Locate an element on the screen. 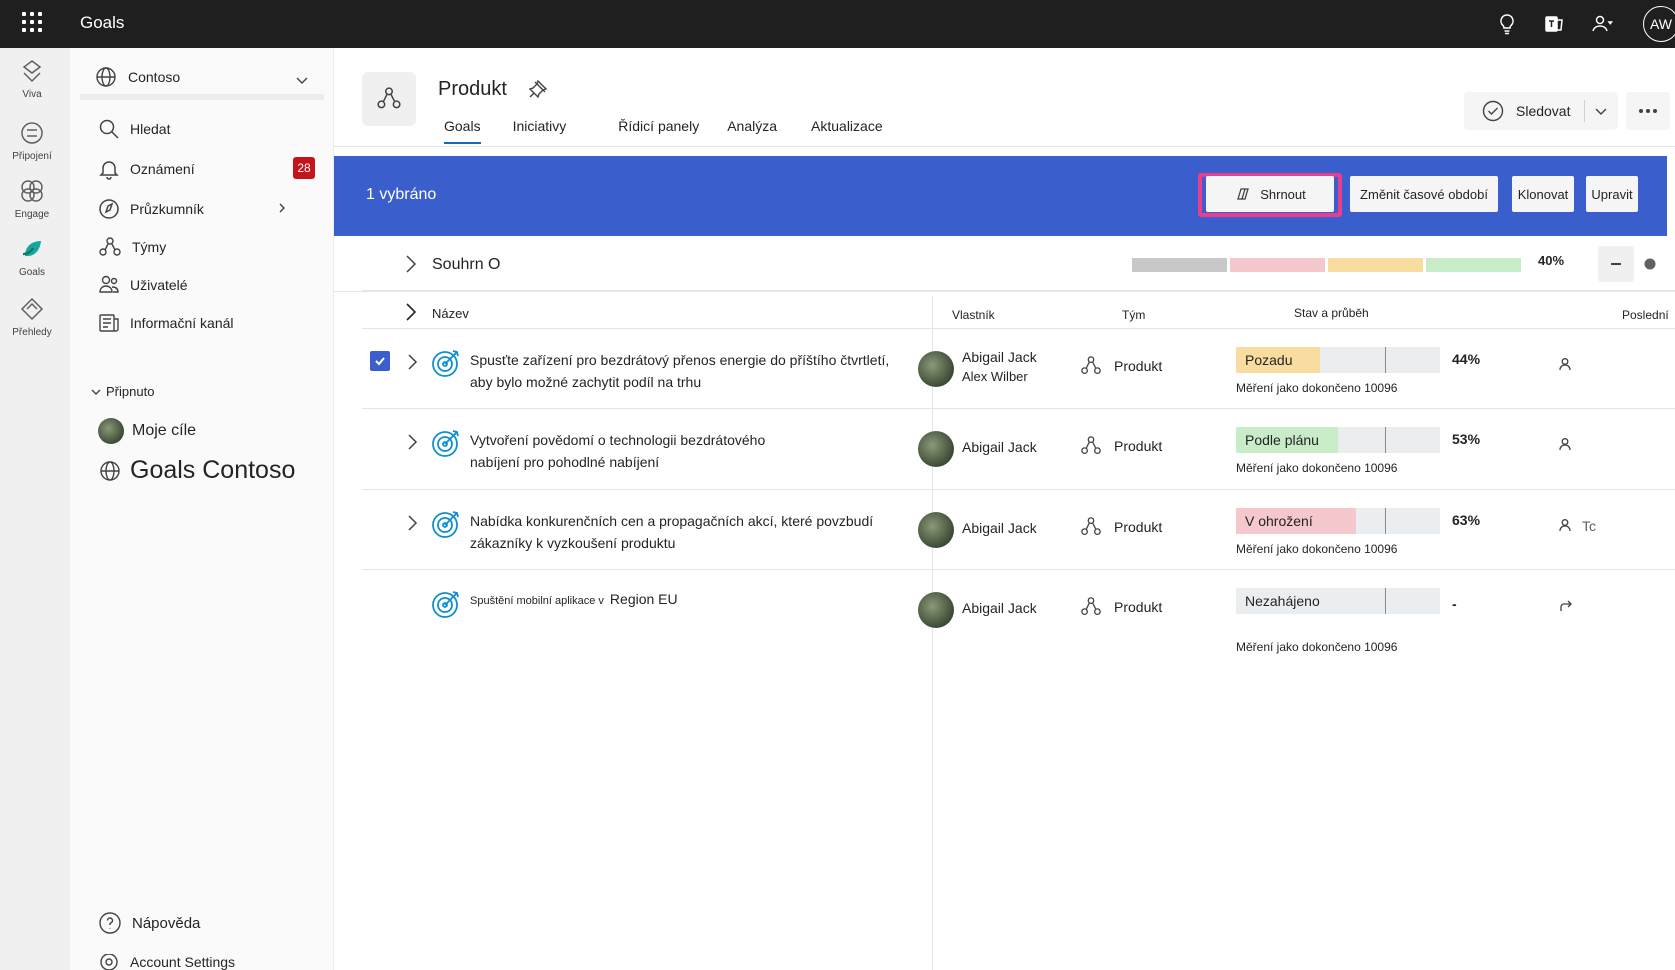 The height and width of the screenshot is (970, 1675). more-icon is located at coordinates (1648, 111).